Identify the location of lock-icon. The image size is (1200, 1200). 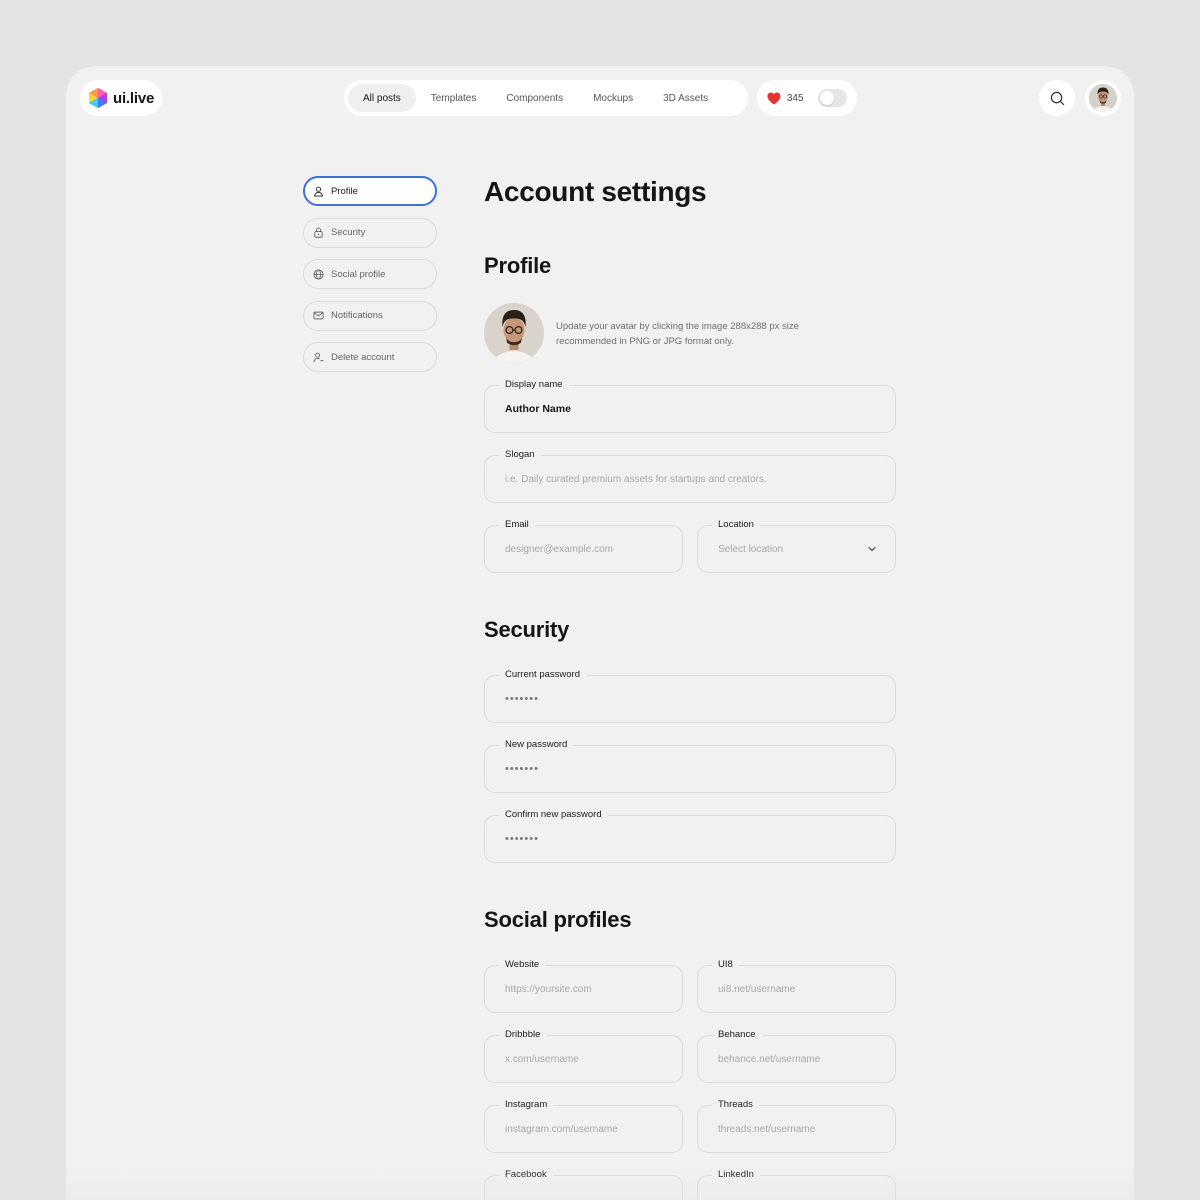
(318, 232).